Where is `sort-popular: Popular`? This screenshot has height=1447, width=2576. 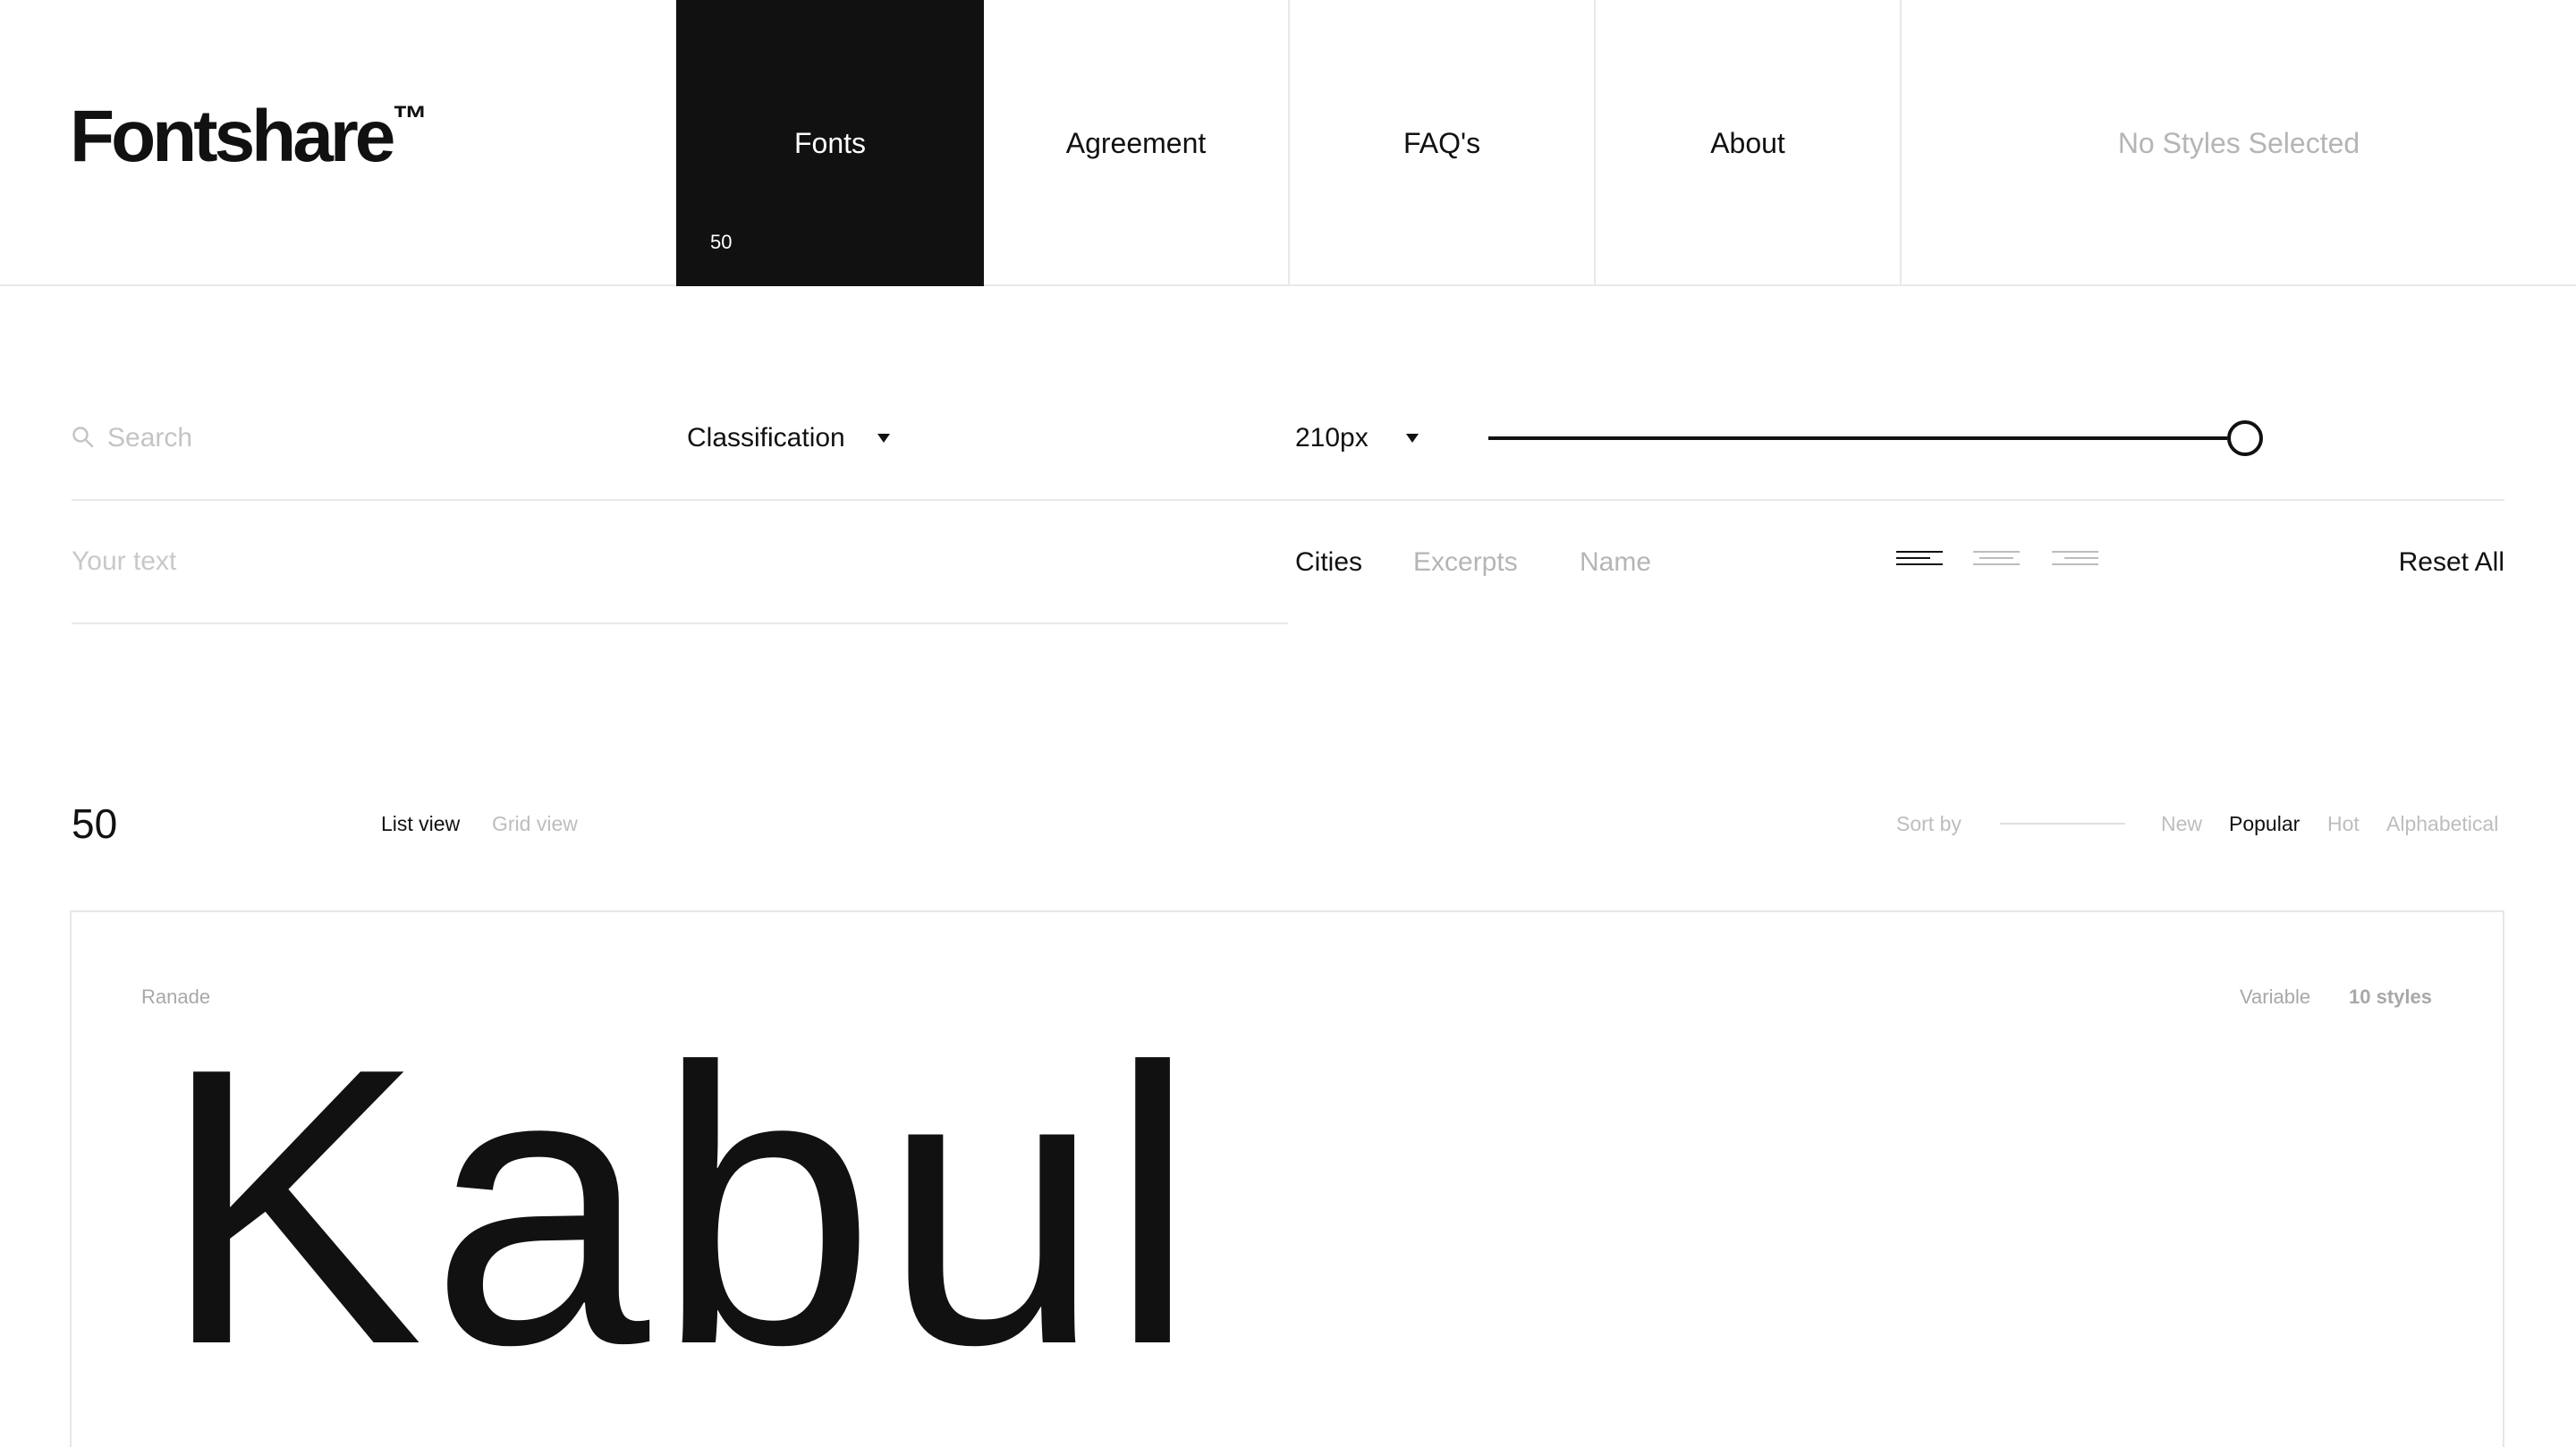 sort-popular: Popular is located at coordinates (2264, 824).